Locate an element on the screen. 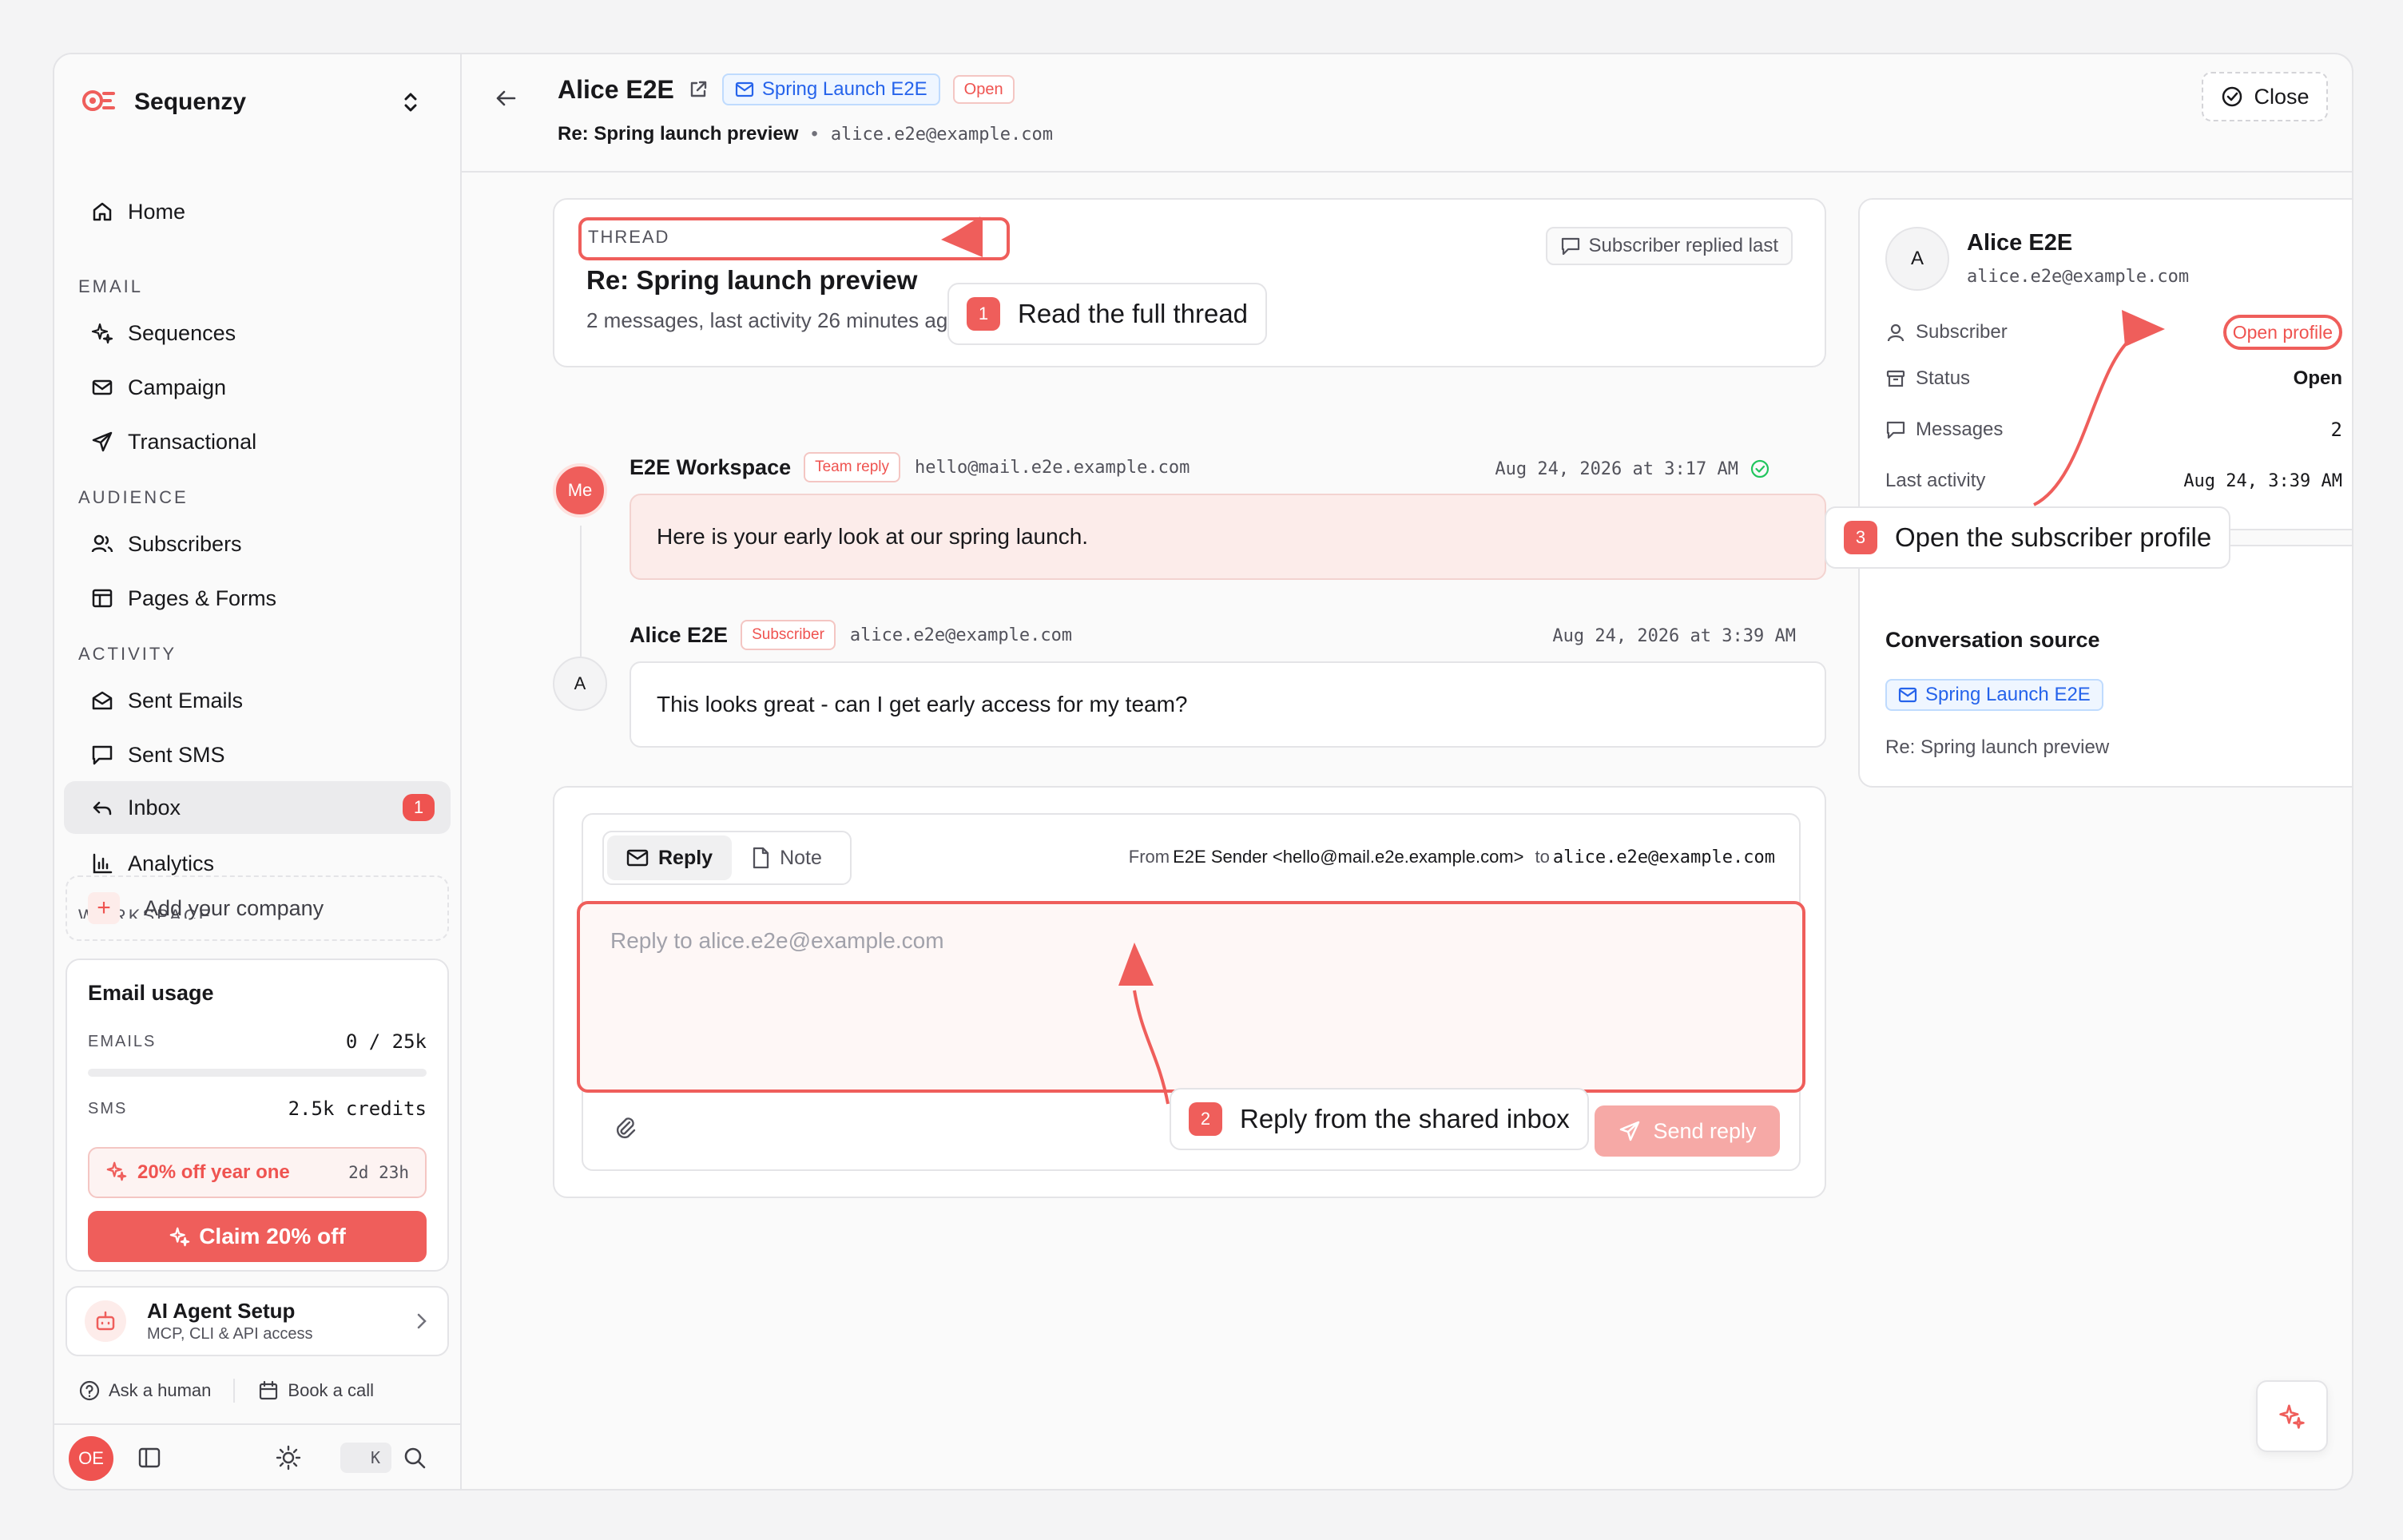 This screenshot has height=1540, width=2403. reply-textarea: Reply to alice.e2e@example.com is located at coordinates (1191, 997).